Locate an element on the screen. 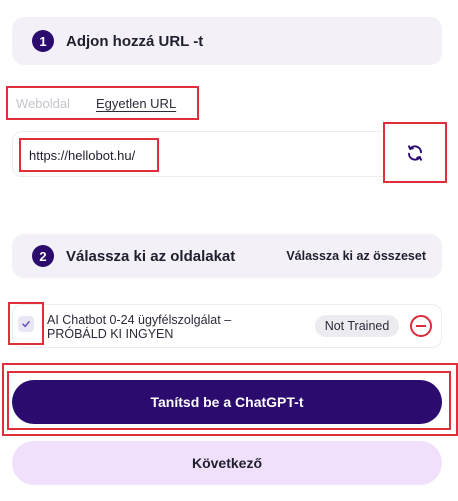 The image size is (458, 501). train-chatgpt-button: Tanítsd be a ChatGPT-t is located at coordinates (227, 402).